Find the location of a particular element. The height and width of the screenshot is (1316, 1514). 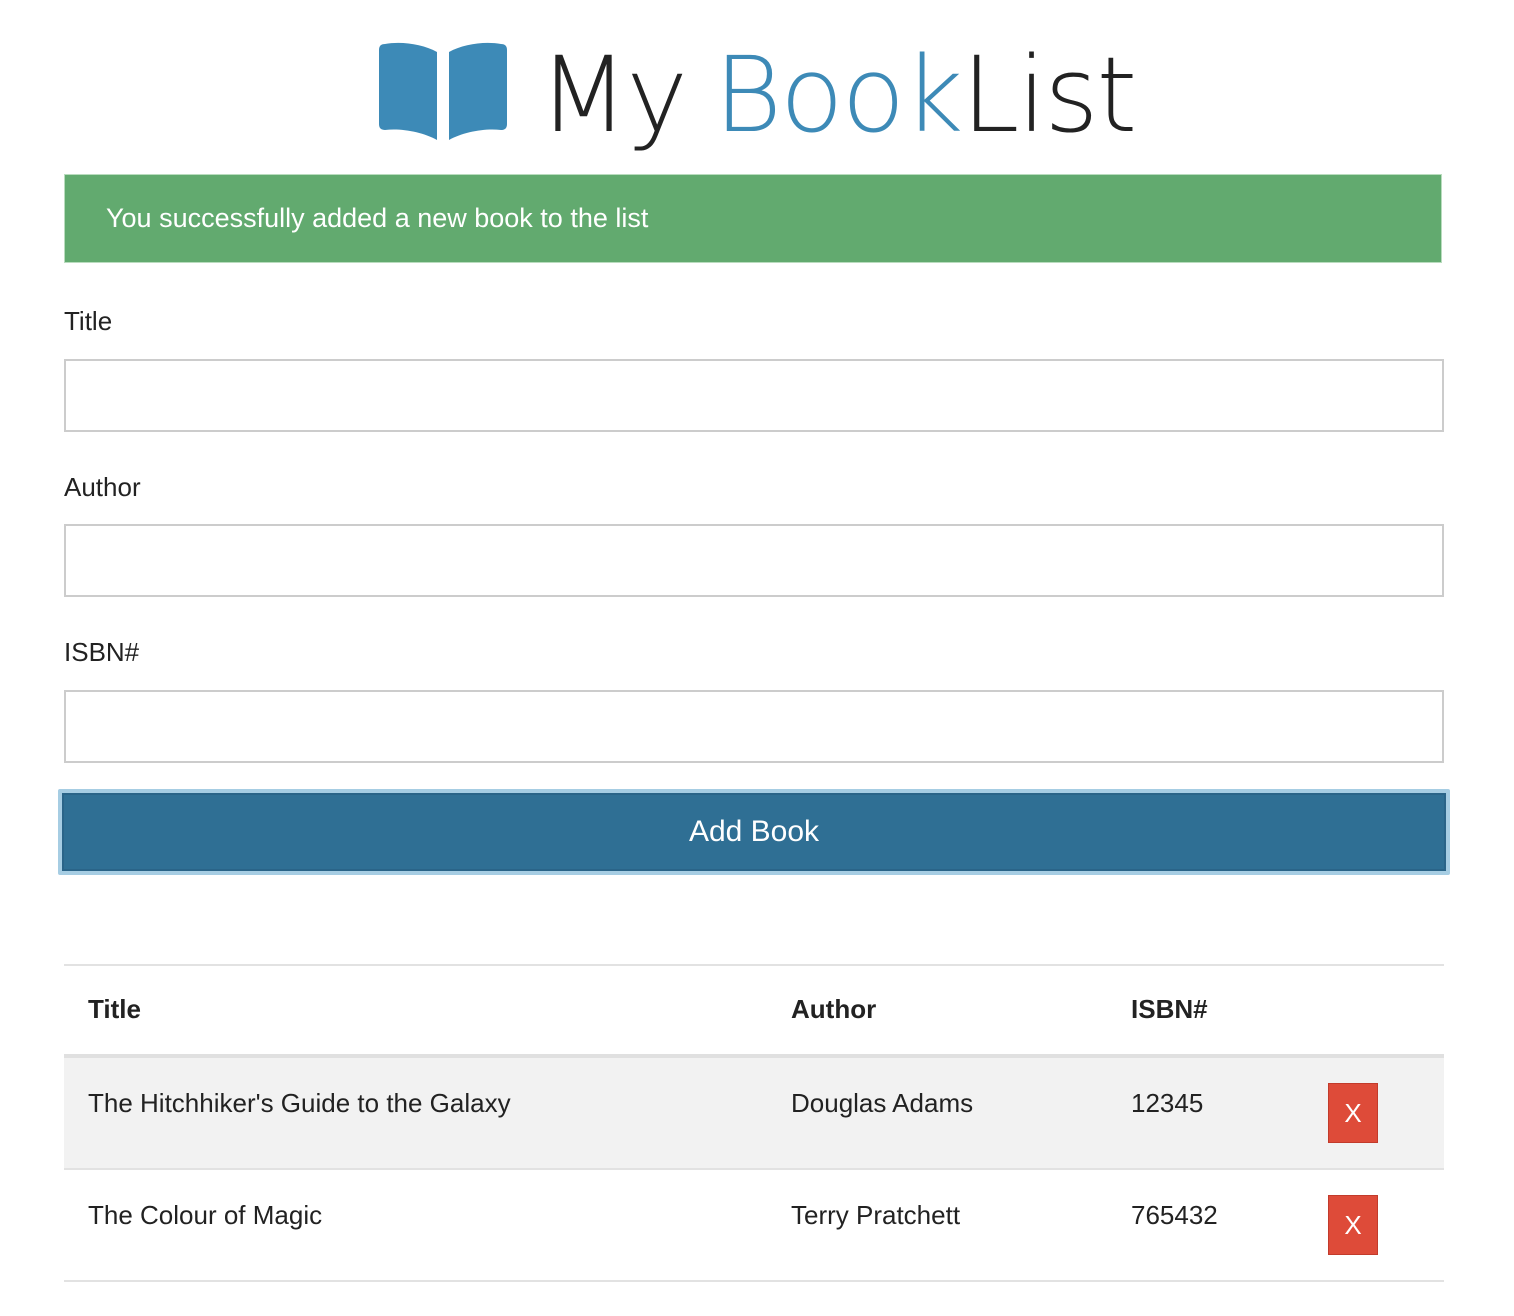

isbn-input is located at coordinates (754, 726).